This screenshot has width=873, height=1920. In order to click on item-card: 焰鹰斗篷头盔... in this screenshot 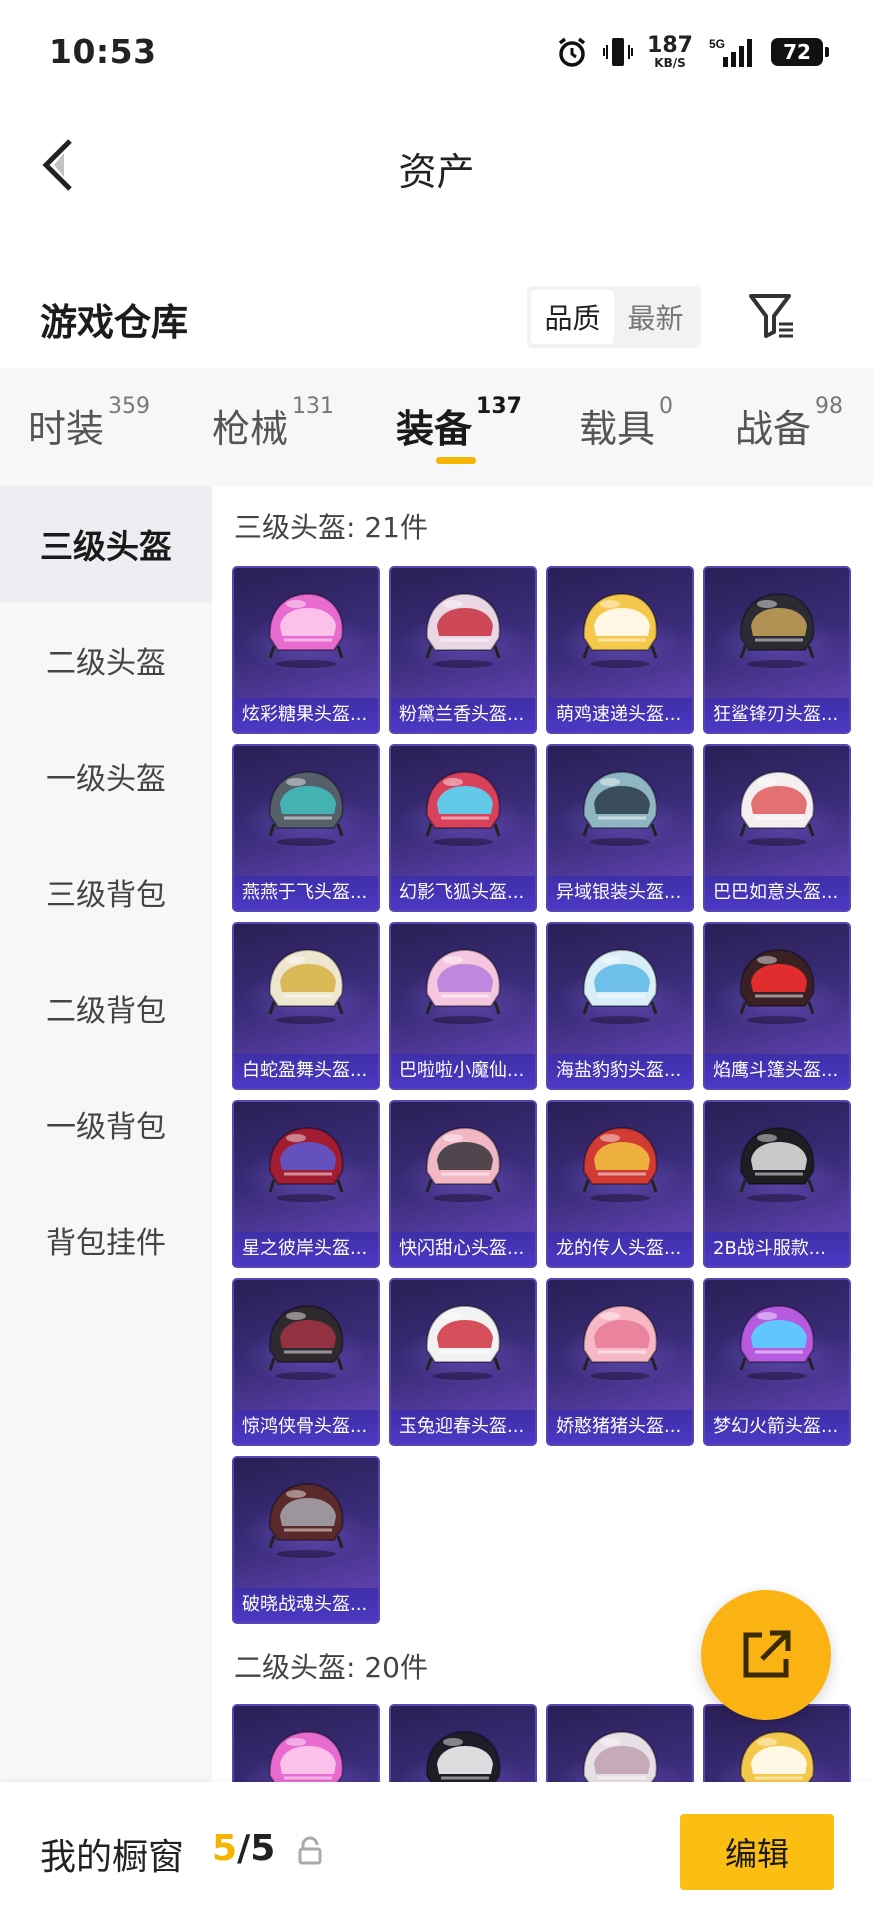, I will do `click(777, 1006)`.